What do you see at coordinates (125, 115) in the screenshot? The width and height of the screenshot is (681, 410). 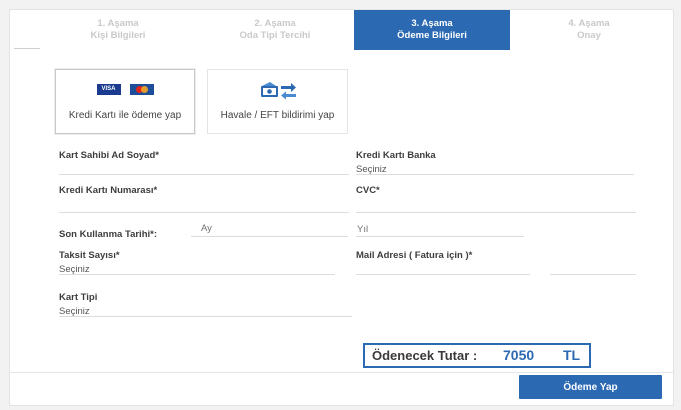 I see `credit-card-option-label: Kredi Kartı ile ödeme yap` at bounding box center [125, 115].